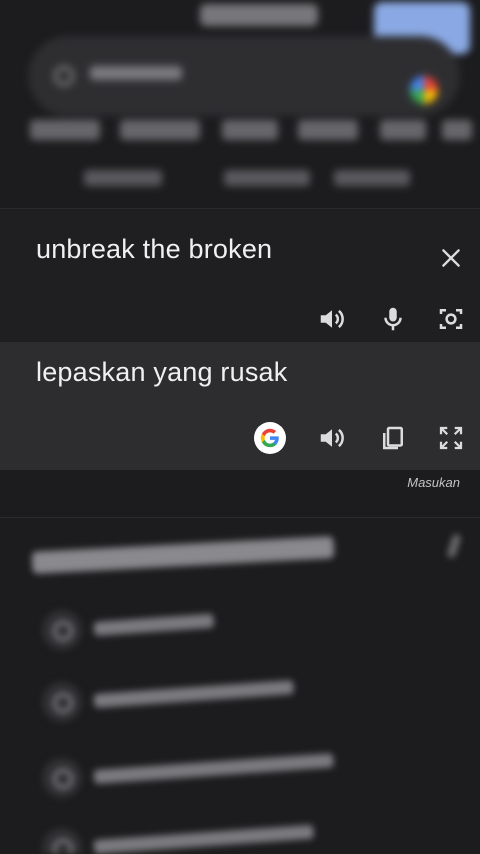  I want to click on camera-icon, so click(451, 319).